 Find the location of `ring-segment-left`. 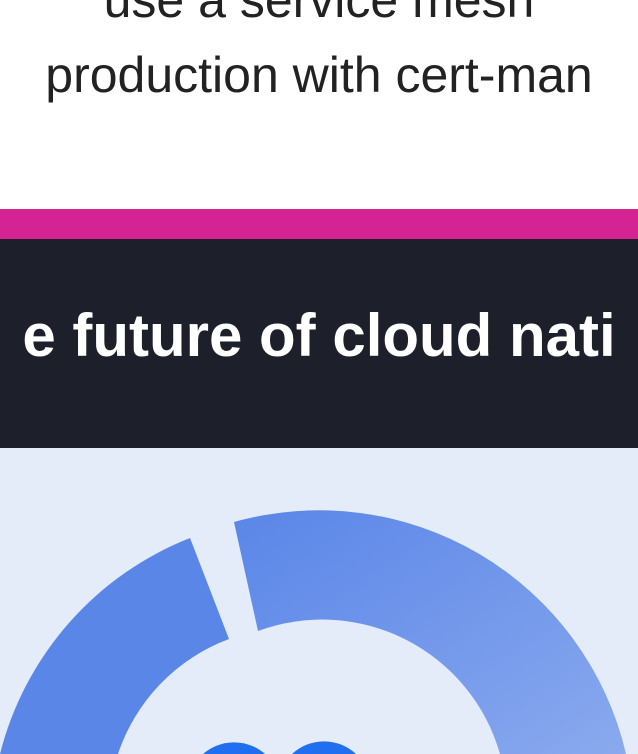

ring-segment-left is located at coordinates (114, 646).